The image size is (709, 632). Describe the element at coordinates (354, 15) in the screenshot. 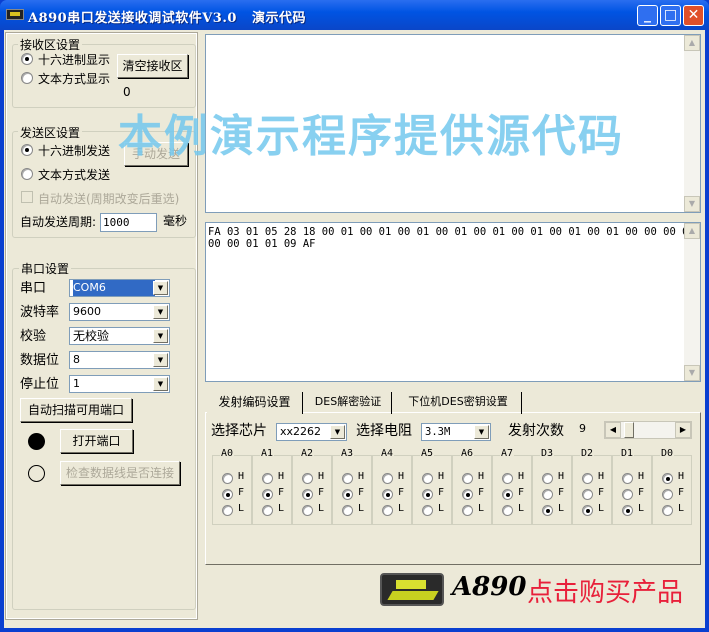

I see `title-bar: A890串口发送接收调试软件V3.0 演示代码 _ □ ✕` at that location.